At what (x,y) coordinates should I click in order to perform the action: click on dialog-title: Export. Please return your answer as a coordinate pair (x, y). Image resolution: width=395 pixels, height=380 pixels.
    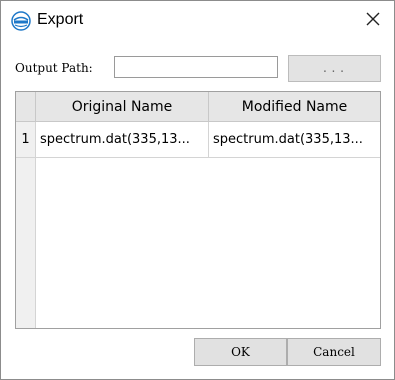
    Looking at the image, I should click on (60, 19).